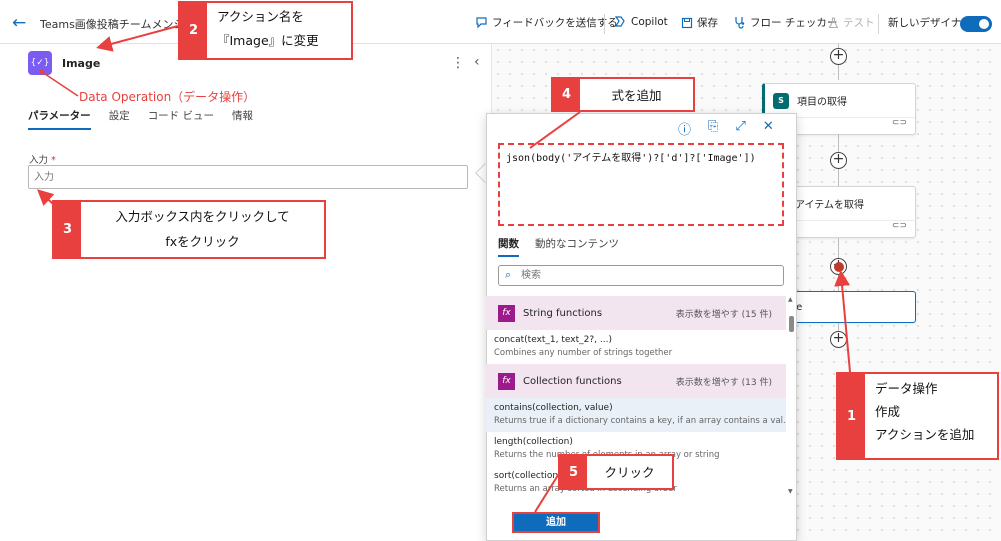 The height and width of the screenshot is (541, 1001). I want to click on tab-dynamic-content: 動的なコンテンツ, so click(577, 246).